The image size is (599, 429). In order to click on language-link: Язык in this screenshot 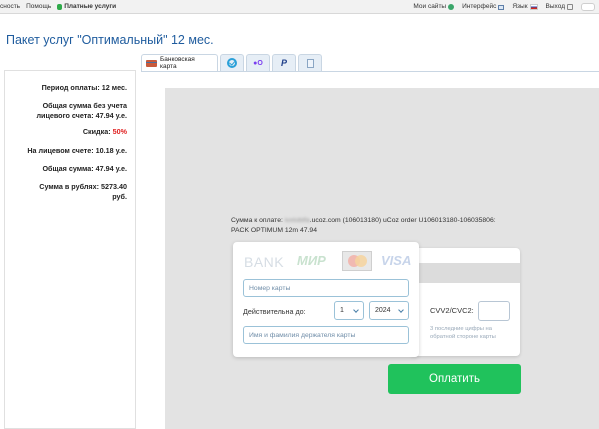, I will do `click(525, 7)`.